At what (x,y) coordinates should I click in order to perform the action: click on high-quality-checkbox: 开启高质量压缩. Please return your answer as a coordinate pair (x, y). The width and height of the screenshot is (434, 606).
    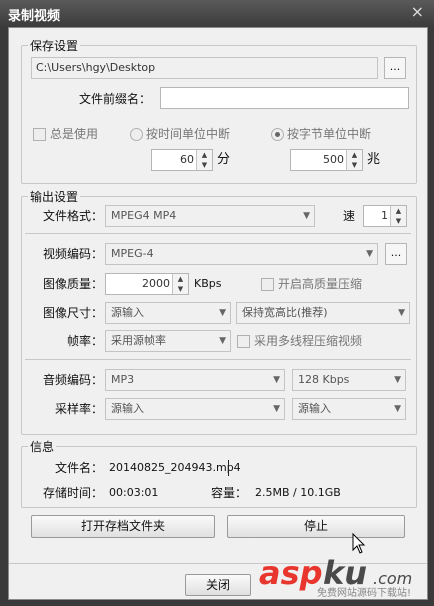
    Looking at the image, I should click on (336, 284).